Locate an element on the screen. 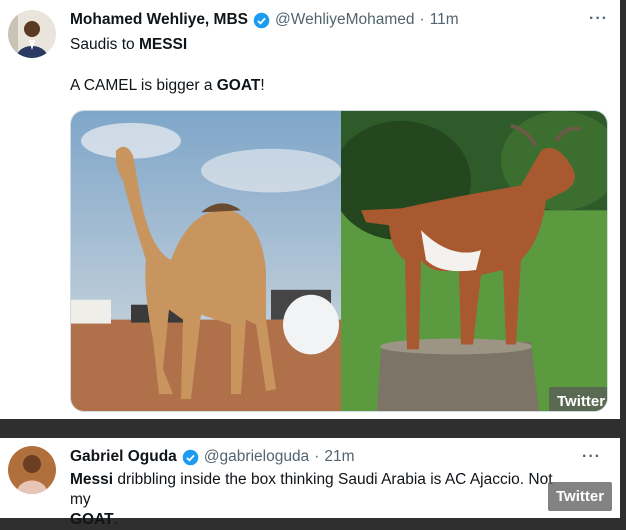  tweet-text-line2: A CAMEL is bigger a GOAT! is located at coordinates (167, 85).